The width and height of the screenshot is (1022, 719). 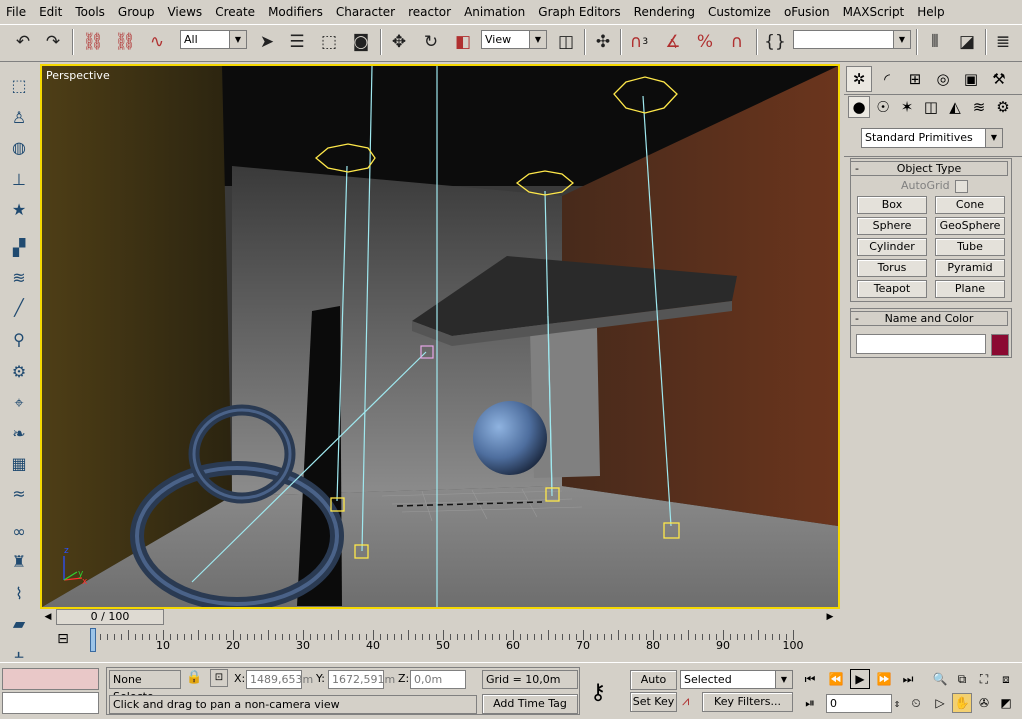 What do you see at coordinates (984, 679) in the screenshot?
I see `zoom-extents-icon: ⛶` at bounding box center [984, 679].